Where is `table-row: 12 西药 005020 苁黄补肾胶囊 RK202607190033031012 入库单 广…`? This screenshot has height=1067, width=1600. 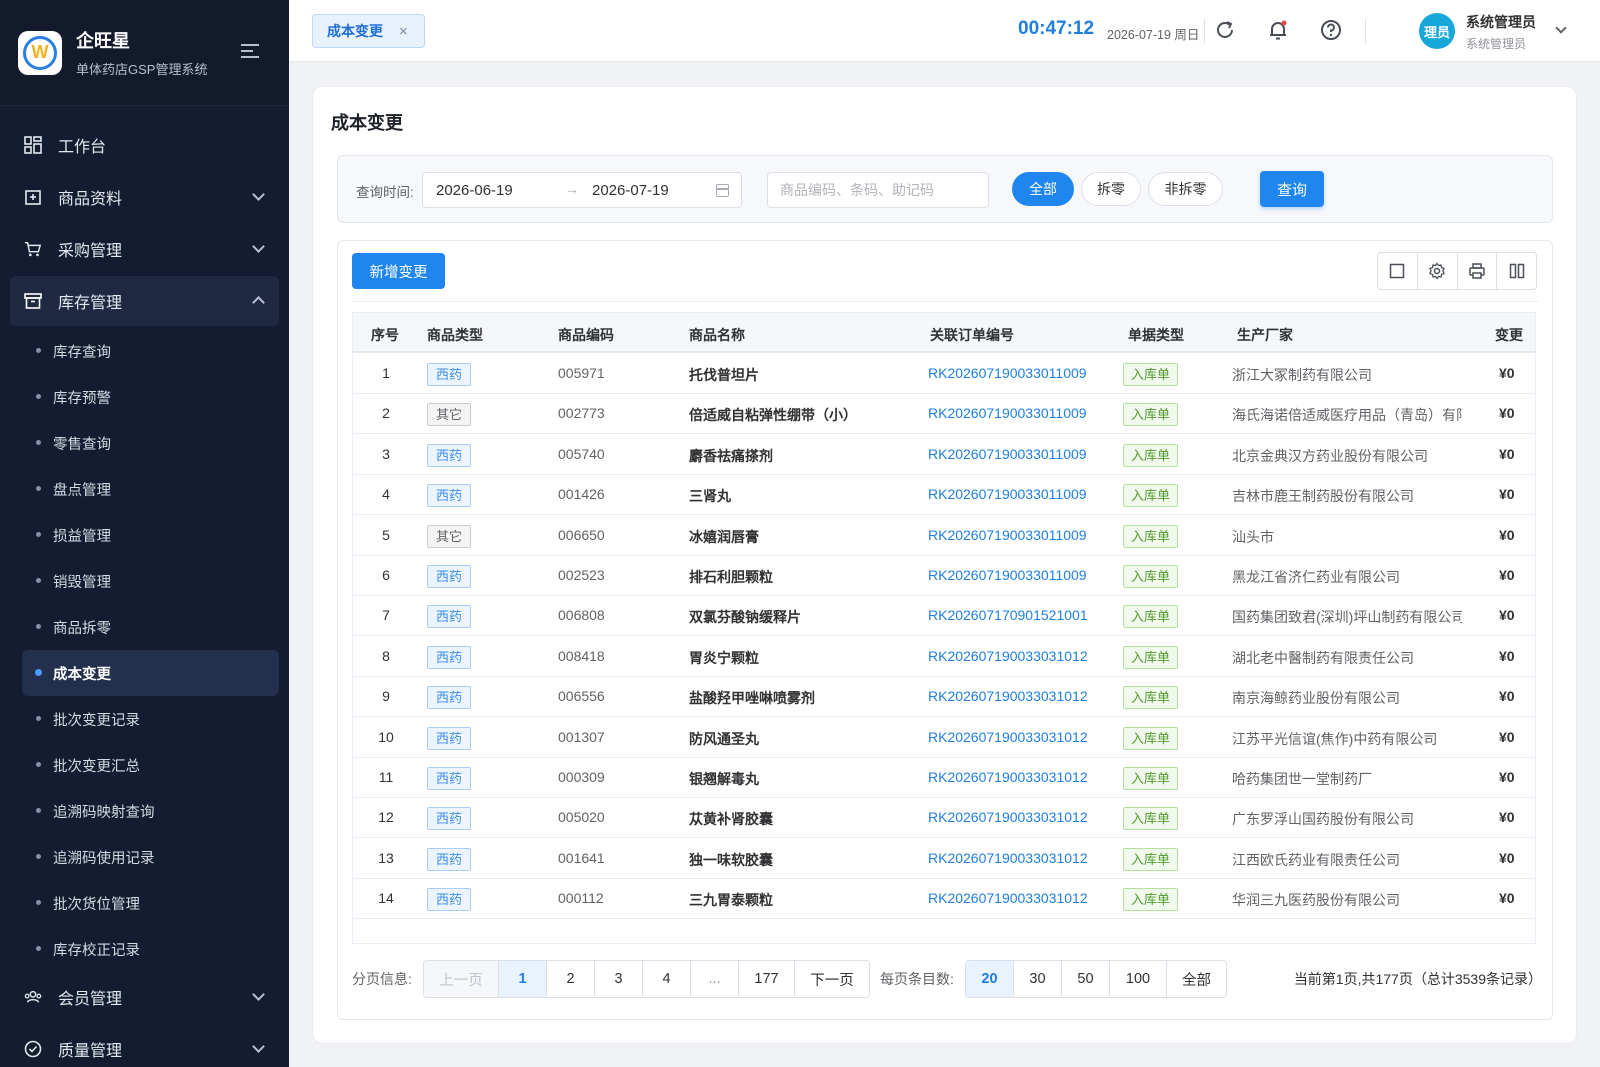 table-row: 12 西药 005020 苁黄补肾胶囊 RK202607190033031012 入库单 广… is located at coordinates (944, 818).